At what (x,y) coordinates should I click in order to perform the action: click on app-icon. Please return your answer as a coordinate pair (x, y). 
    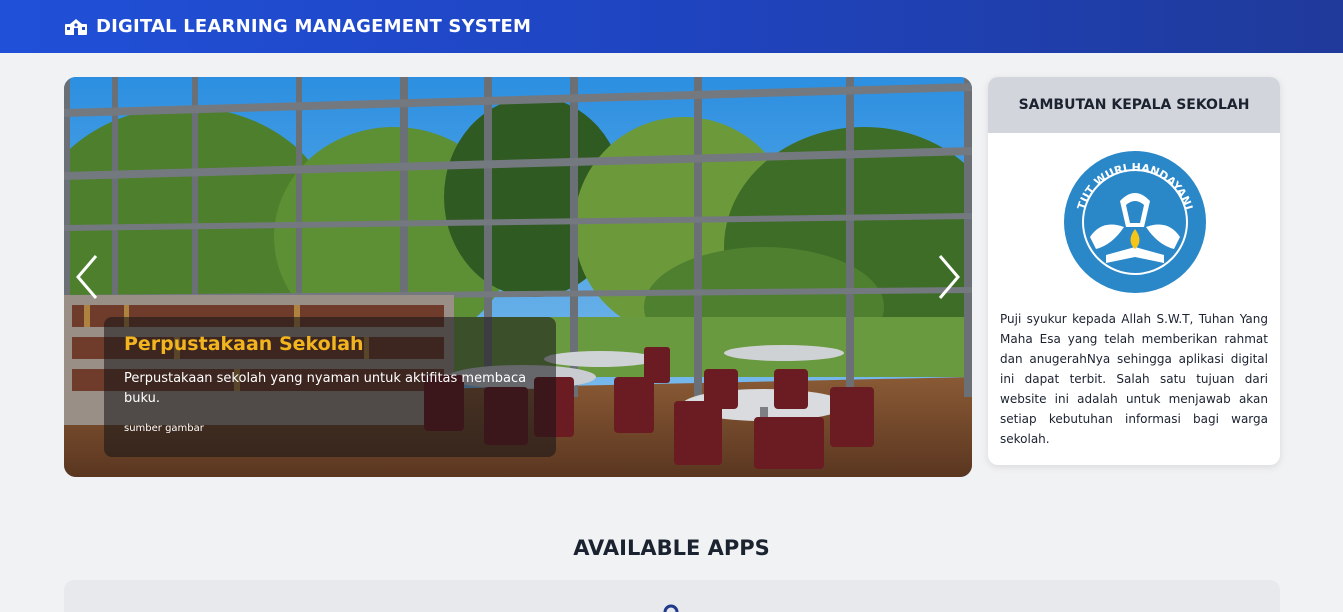
    Looking at the image, I should click on (671, 608).